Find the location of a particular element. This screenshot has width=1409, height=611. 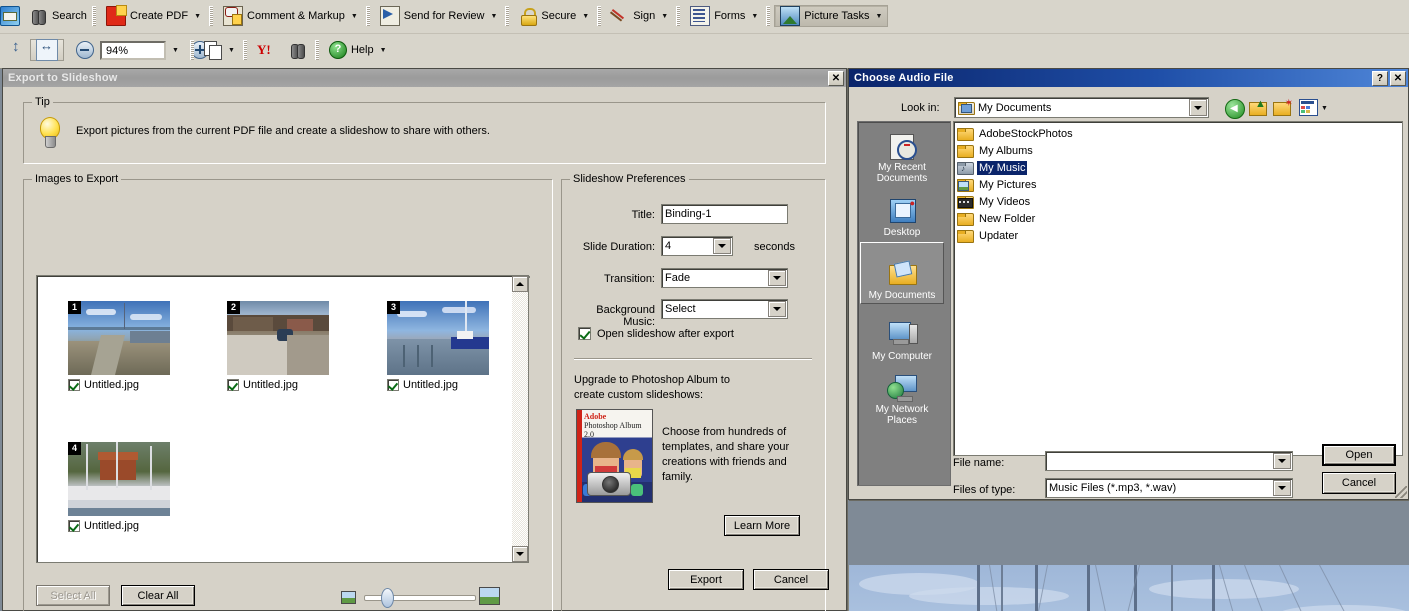

thumbnail-image: 3 is located at coordinates (438, 338).